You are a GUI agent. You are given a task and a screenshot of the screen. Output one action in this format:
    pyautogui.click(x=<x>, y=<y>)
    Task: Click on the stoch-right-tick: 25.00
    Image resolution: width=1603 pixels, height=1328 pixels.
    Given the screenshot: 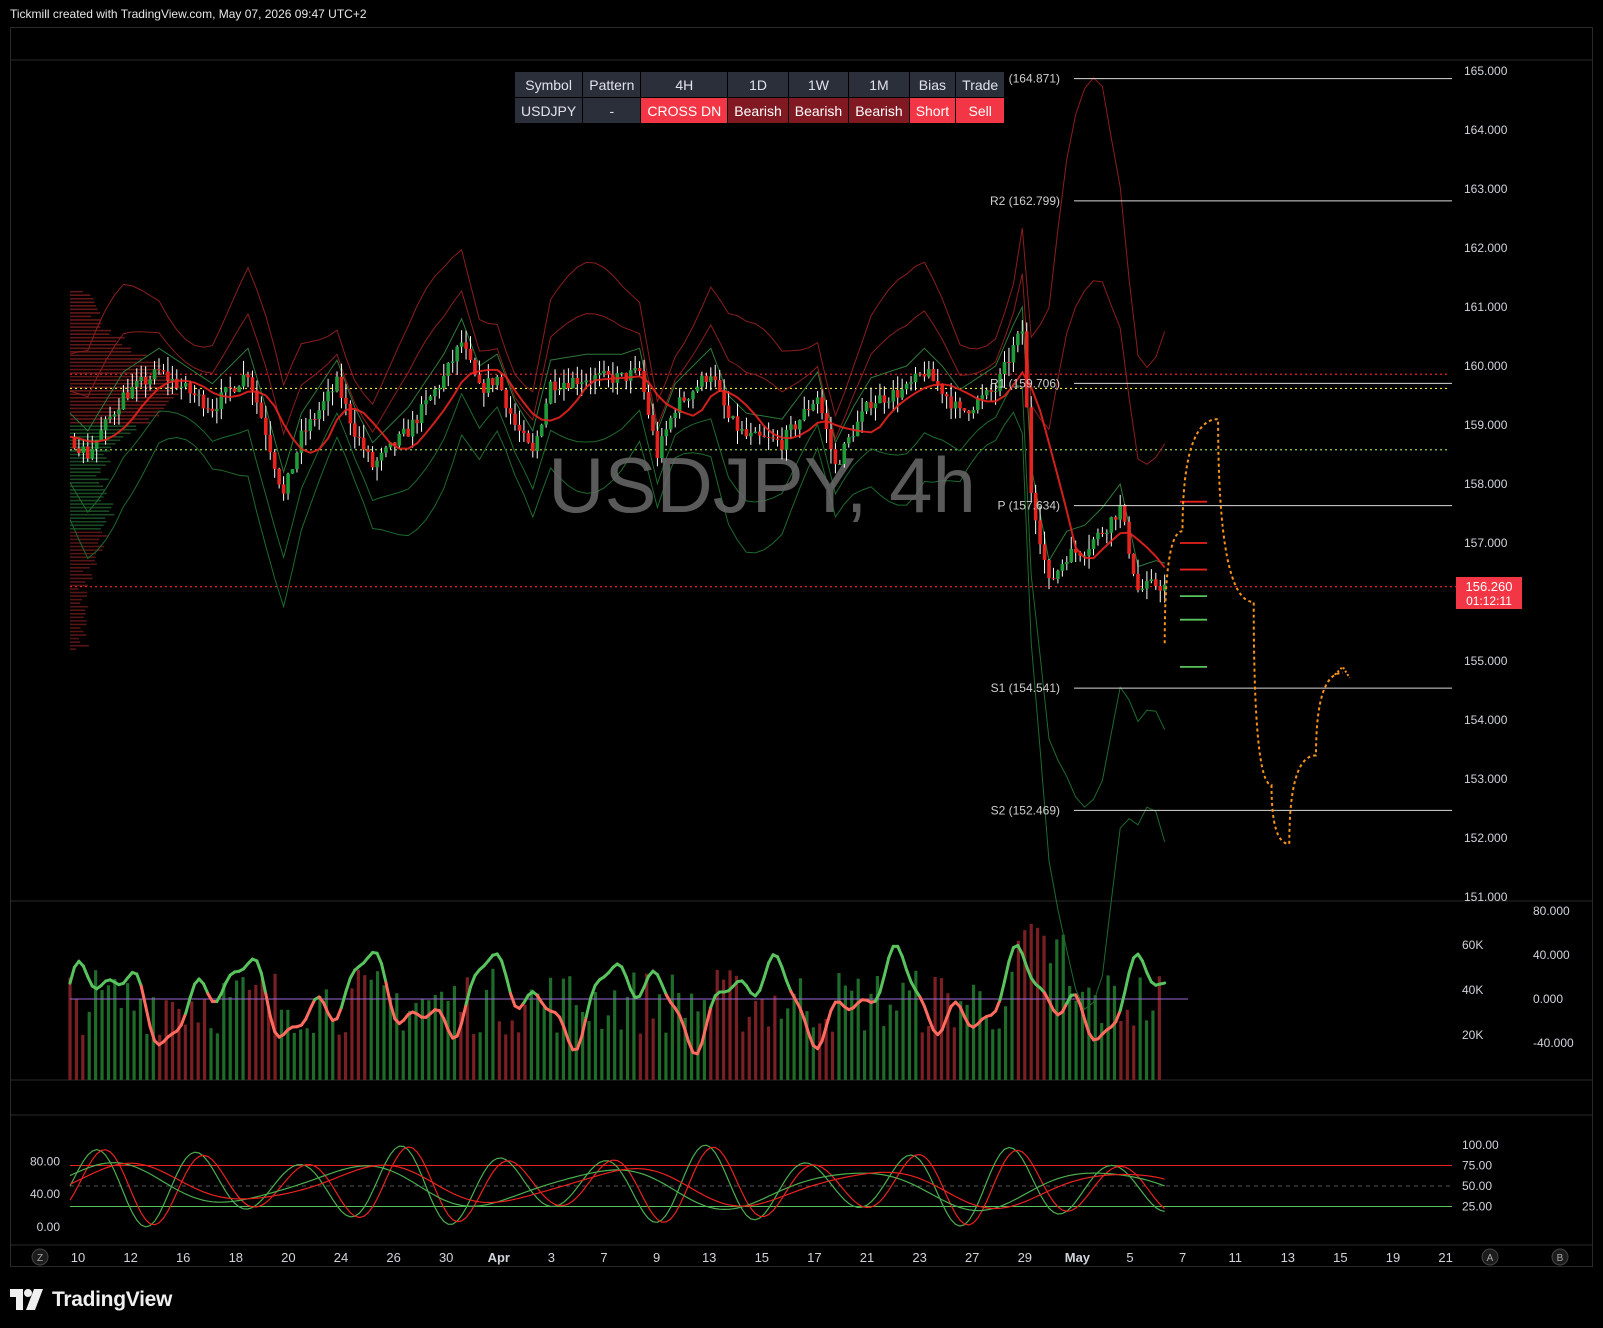 What is the action you would take?
    pyautogui.click(x=1477, y=1207)
    